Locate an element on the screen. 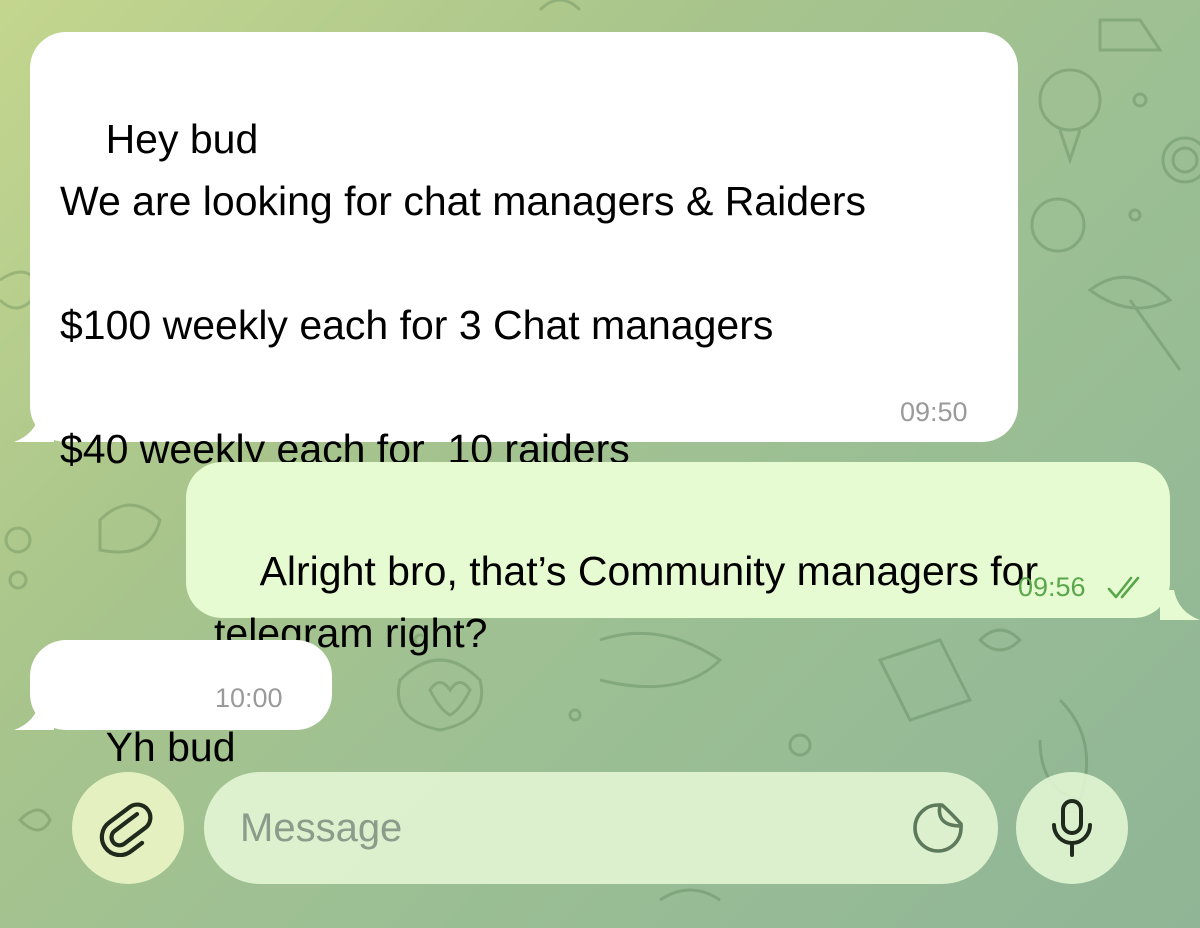  incoming-message-bubble: Yh bud is located at coordinates (181, 705).